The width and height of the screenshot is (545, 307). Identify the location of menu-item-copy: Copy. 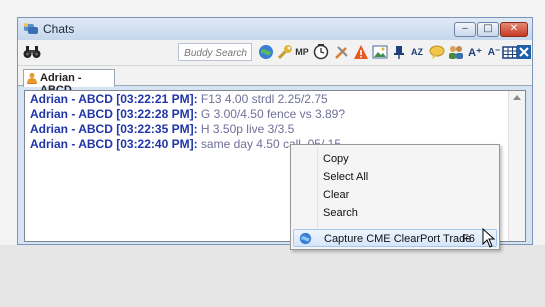
(395, 159).